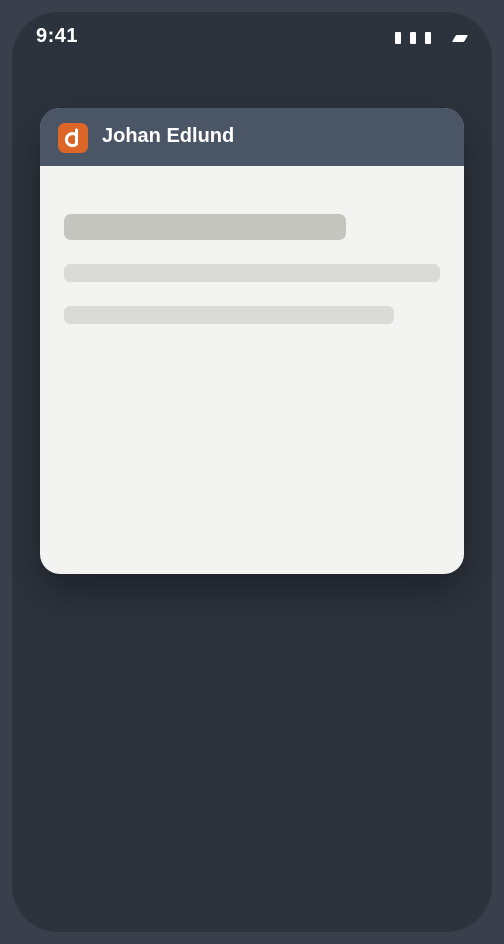 The image size is (504, 944). What do you see at coordinates (73, 138) in the screenshot?
I see `app-logo-icon` at bounding box center [73, 138].